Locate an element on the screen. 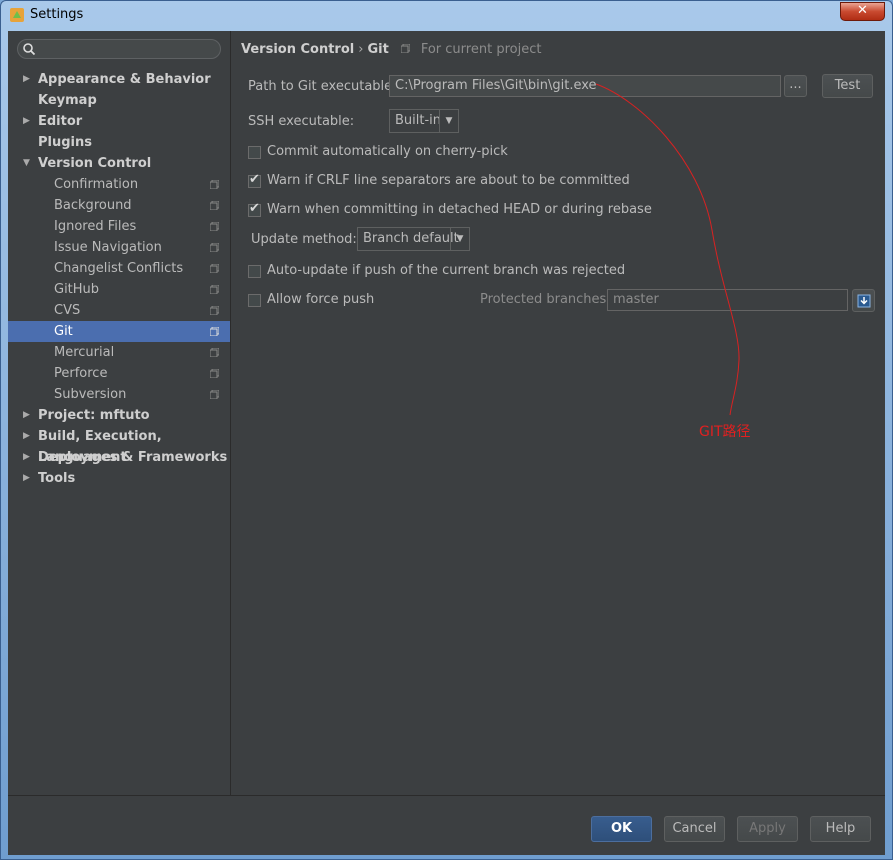 The width and height of the screenshot is (893, 860). sidebar-item-label: Issue Navigation is located at coordinates (108, 247).